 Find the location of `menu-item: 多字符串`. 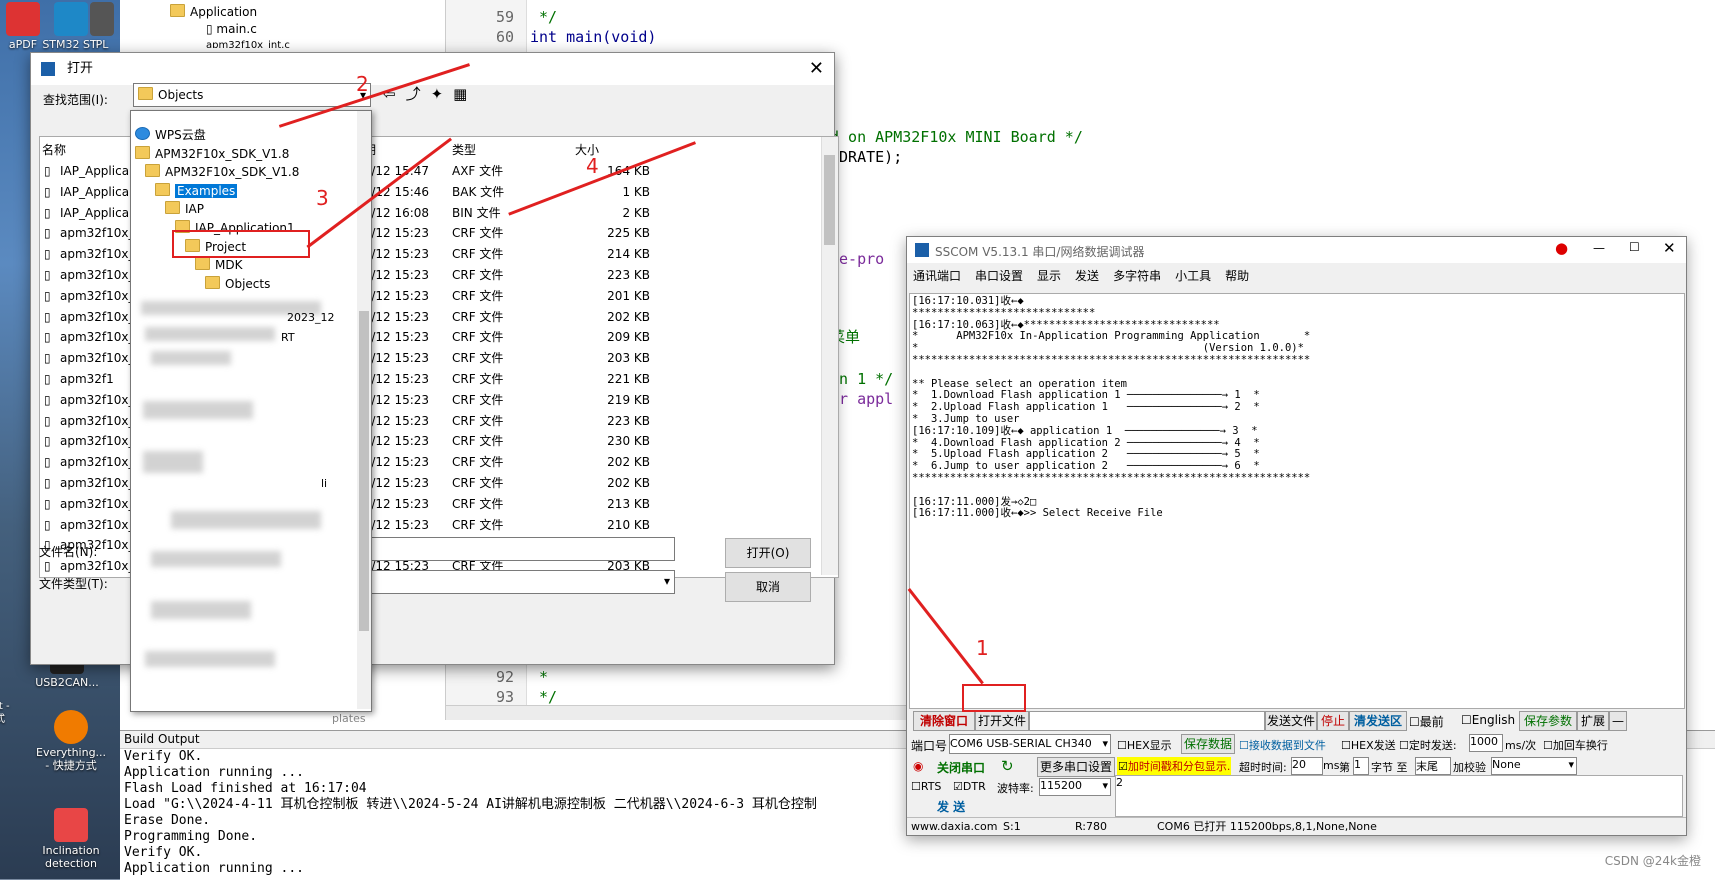

menu-item: 多字符串 is located at coordinates (1137, 276).